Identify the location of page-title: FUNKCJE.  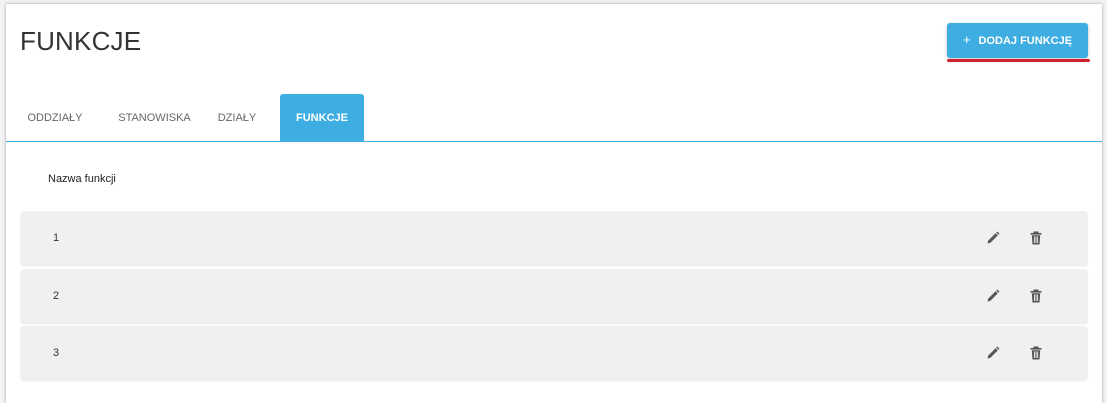
(81, 41).